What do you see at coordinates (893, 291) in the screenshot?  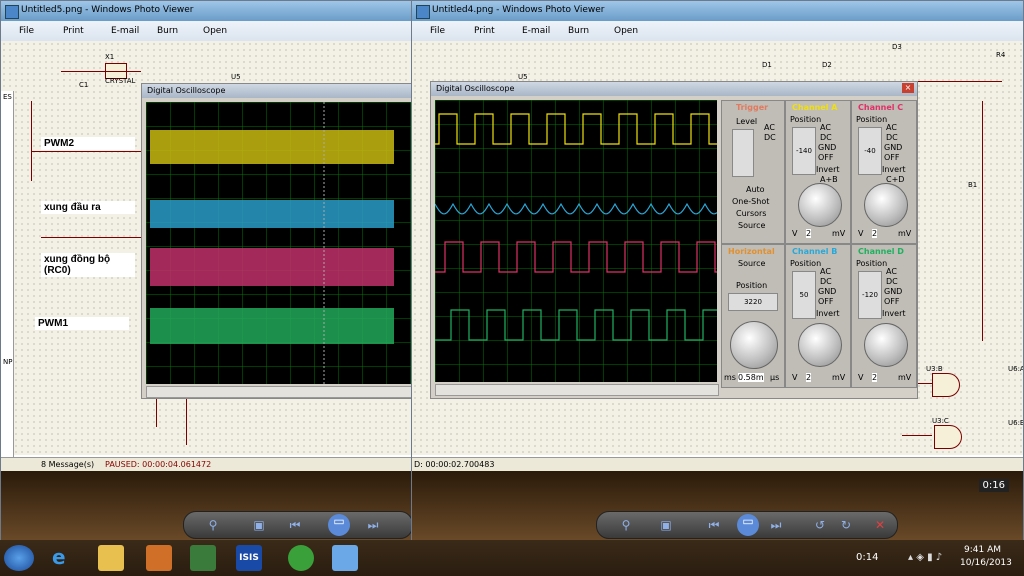 I see `channel-d-gnd: GND` at bounding box center [893, 291].